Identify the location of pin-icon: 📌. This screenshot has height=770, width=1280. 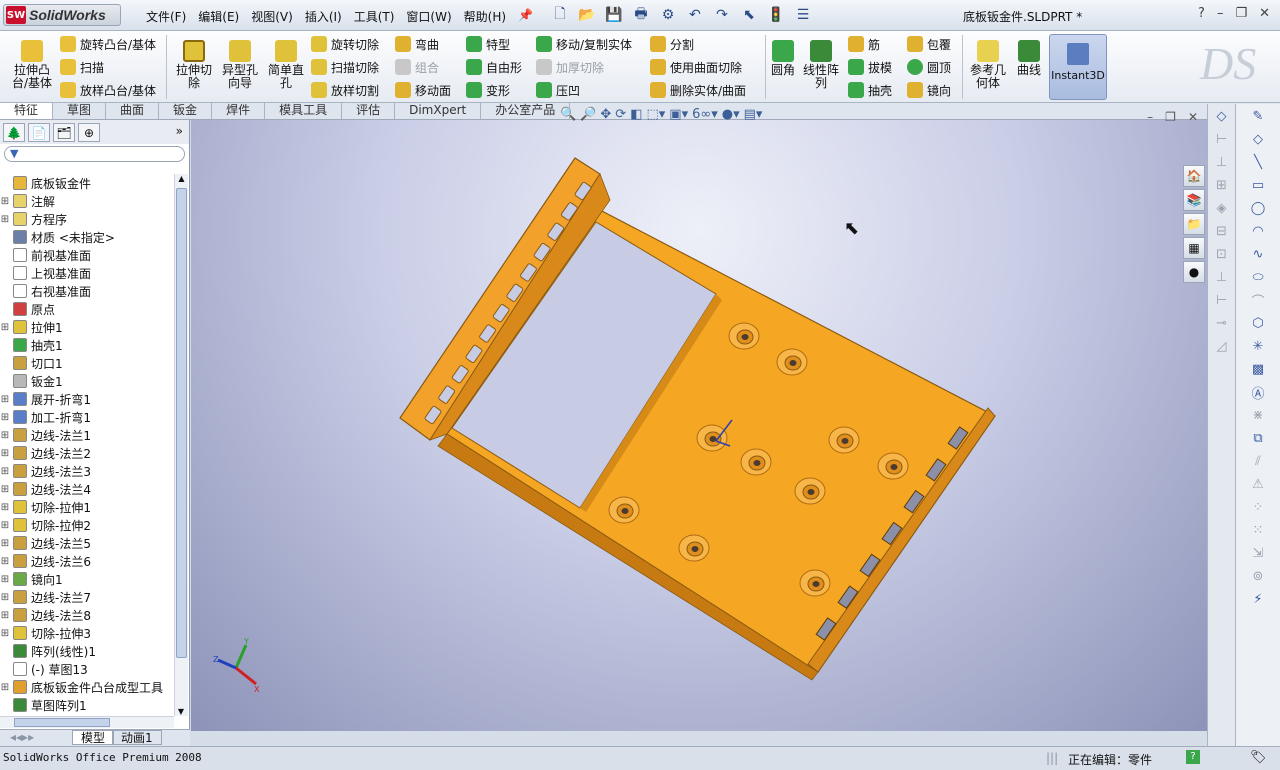
(525, 16).